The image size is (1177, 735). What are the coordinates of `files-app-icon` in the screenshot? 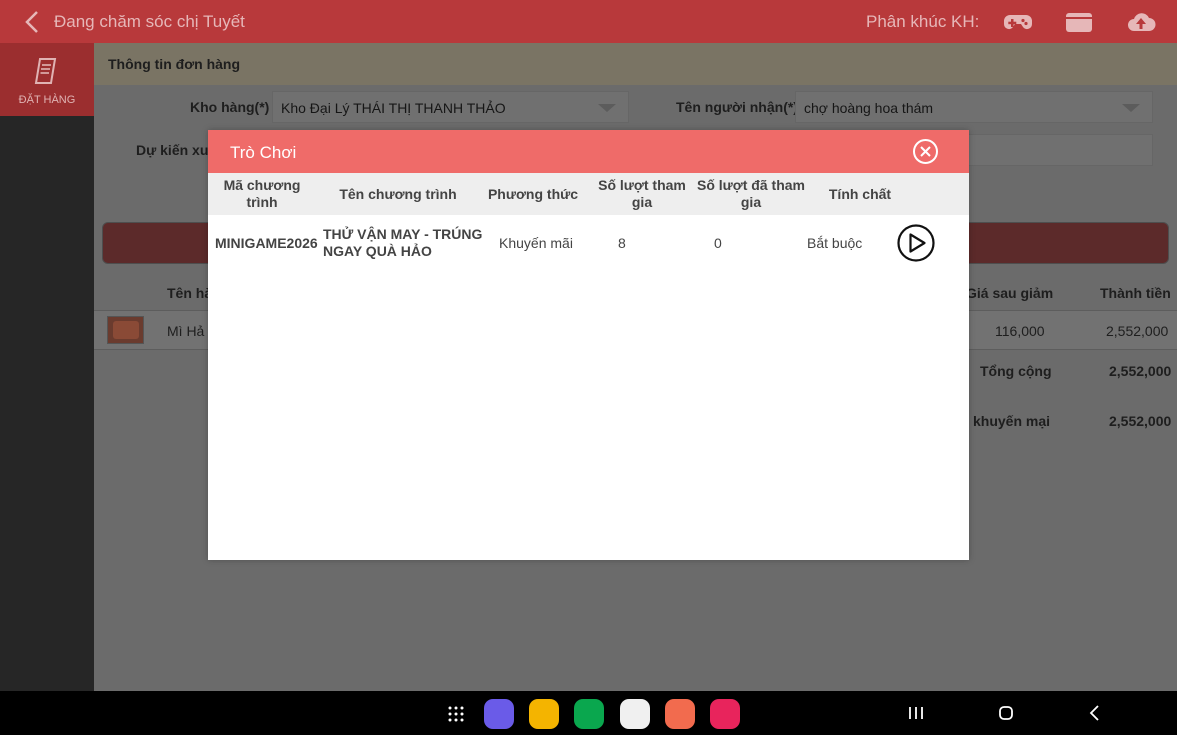 It's located at (544, 714).